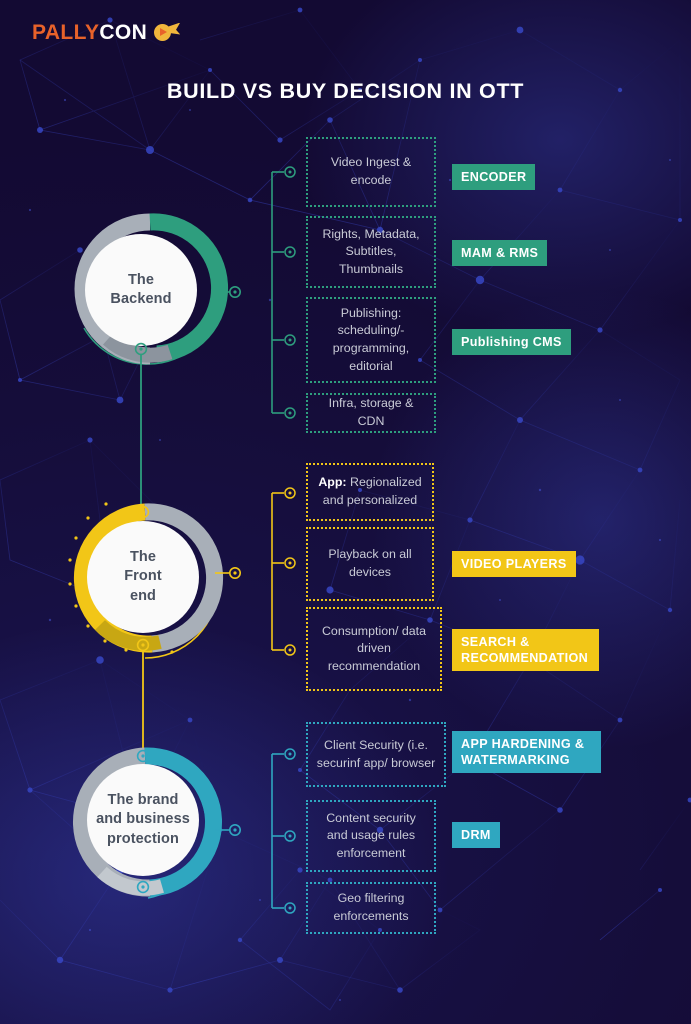 The width and height of the screenshot is (691, 1024). Describe the element at coordinates (66, 32) in the screenshot. I see `logo-text-pally: PALLY` at that location.